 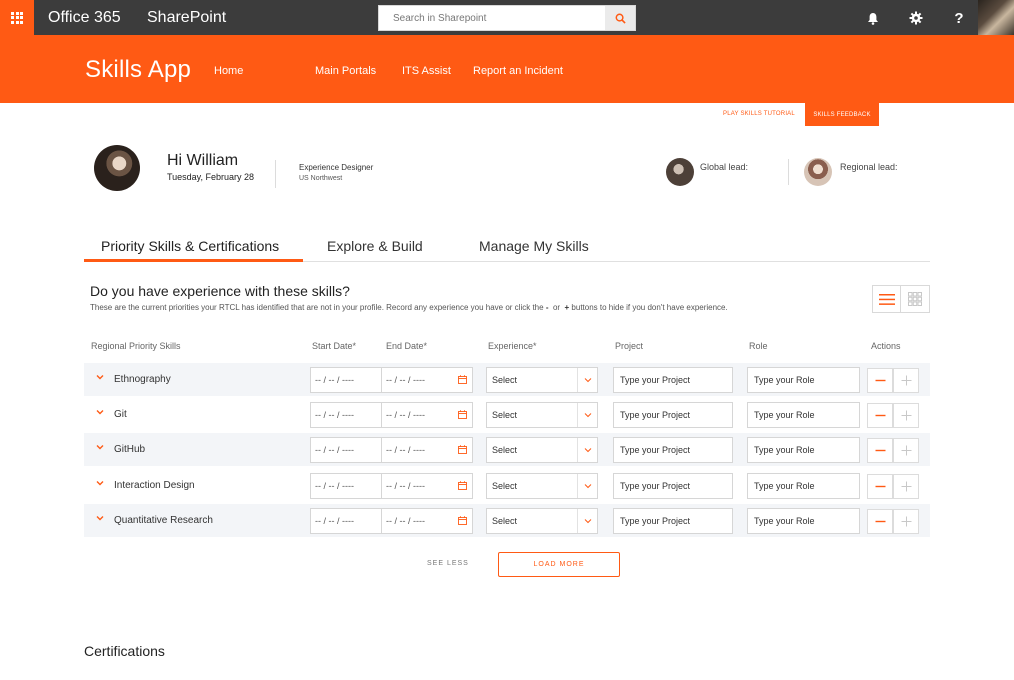 I want to click on search-box, so click(x=507, y=18).